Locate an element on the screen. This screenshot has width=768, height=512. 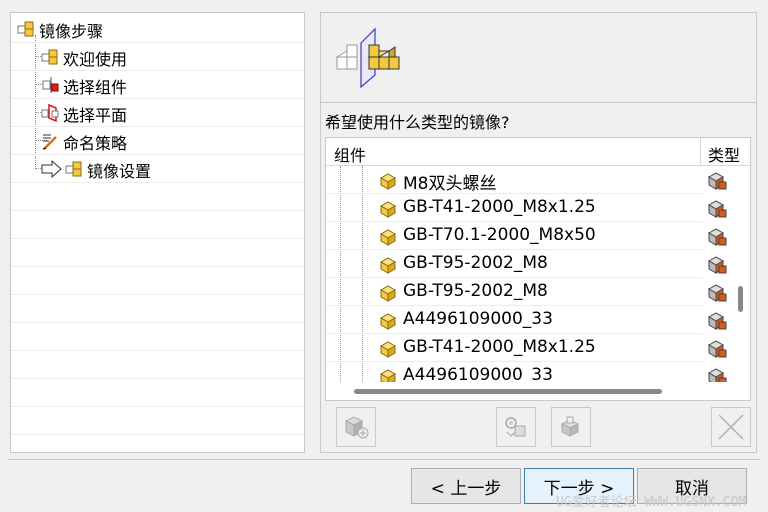
tree-item-welcome: 欢迎使用 is located at coordinates (157, 57).